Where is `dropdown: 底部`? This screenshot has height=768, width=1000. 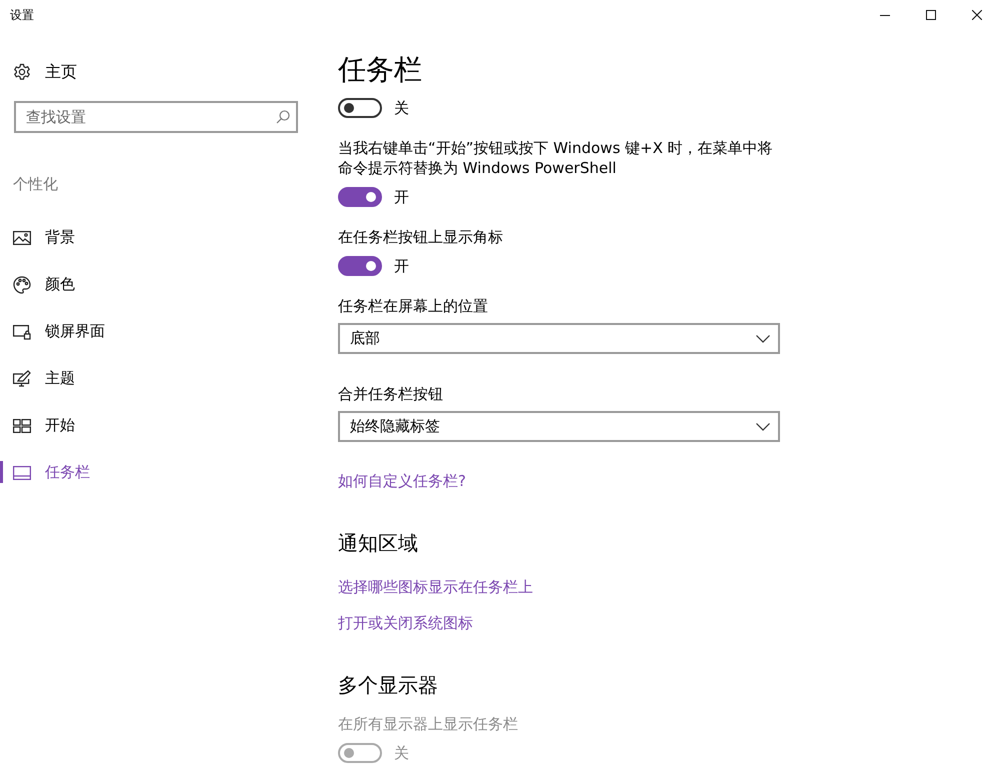 dropdown: 底部 is located at coordinates (559, 338).